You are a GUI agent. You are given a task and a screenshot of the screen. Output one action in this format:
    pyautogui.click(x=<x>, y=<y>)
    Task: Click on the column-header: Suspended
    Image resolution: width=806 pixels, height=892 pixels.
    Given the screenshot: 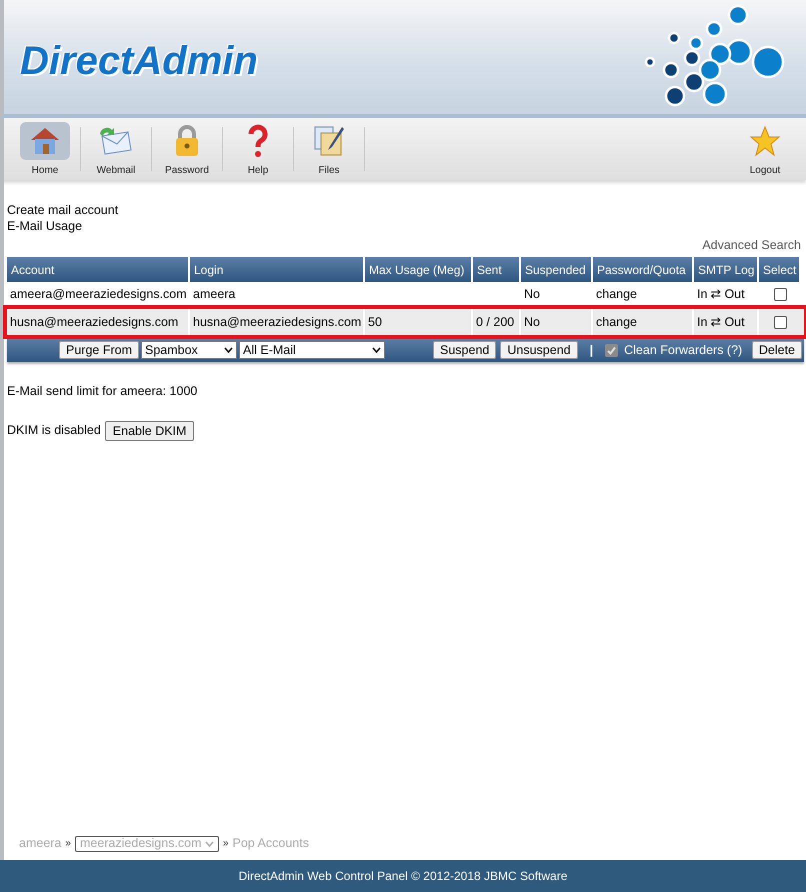 What is the action you would take?
    pyautogui.click(x=557, y=269)
    